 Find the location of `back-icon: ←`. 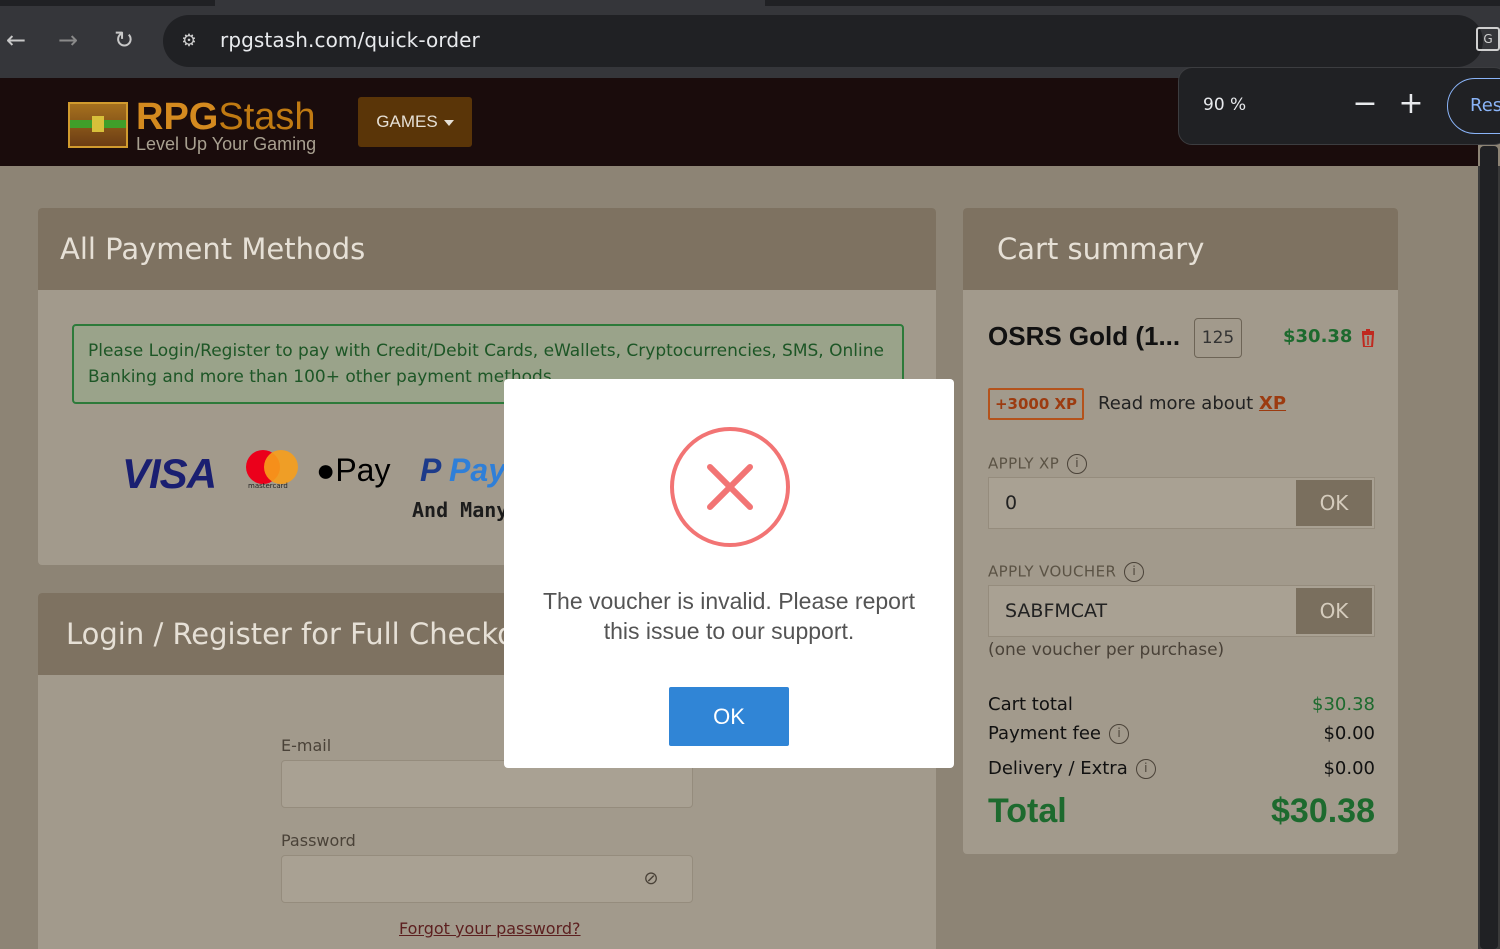

back-icon: ← is located at coordinates (16, 40).